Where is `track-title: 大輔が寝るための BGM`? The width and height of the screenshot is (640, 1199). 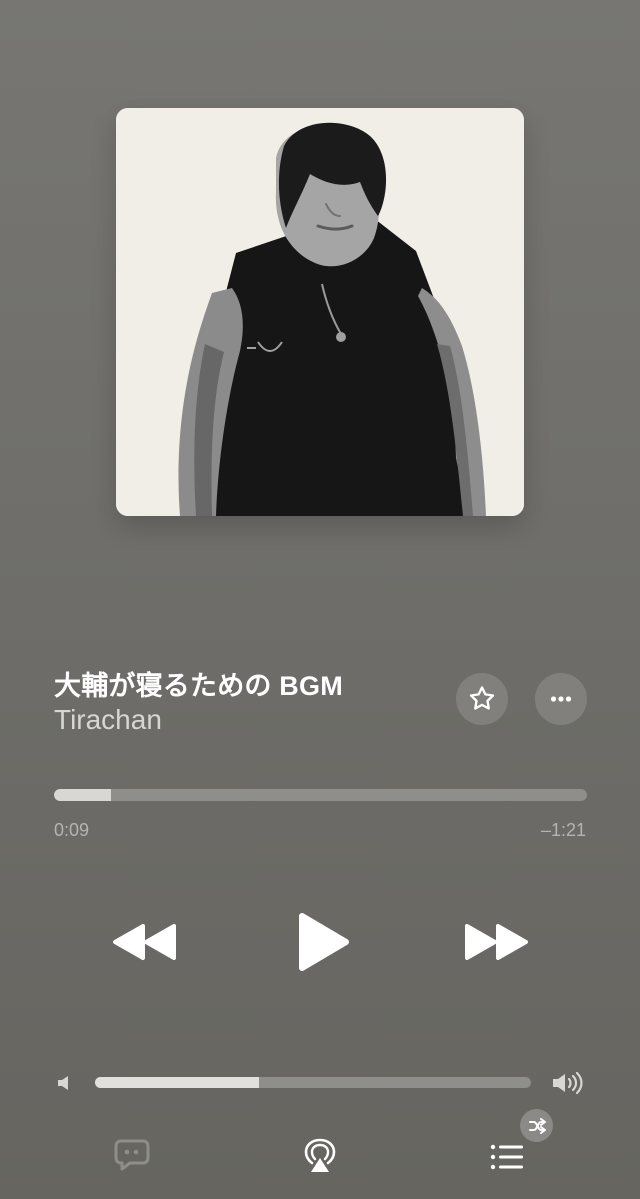 track-title: 大輔が寝るための BGM is located at coordinates (198, 686).